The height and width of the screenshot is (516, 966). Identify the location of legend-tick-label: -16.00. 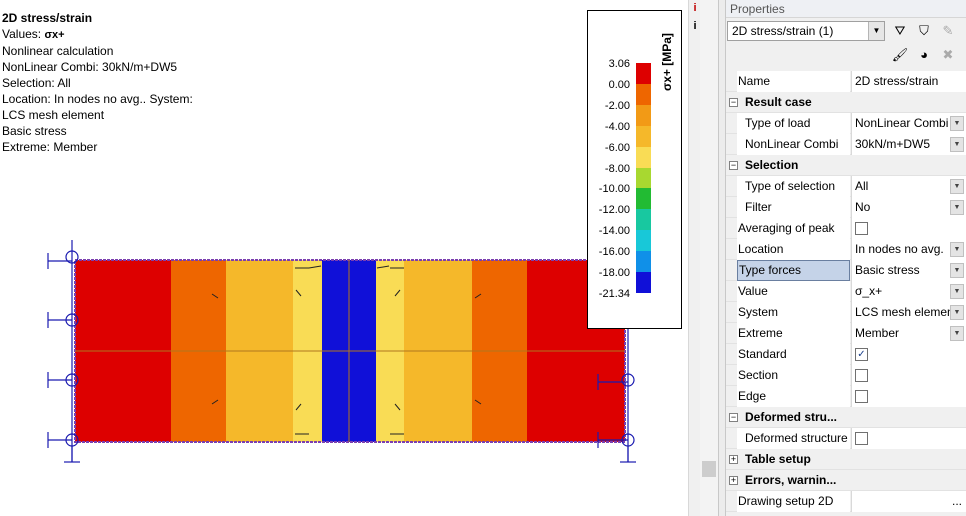
(614, 252).